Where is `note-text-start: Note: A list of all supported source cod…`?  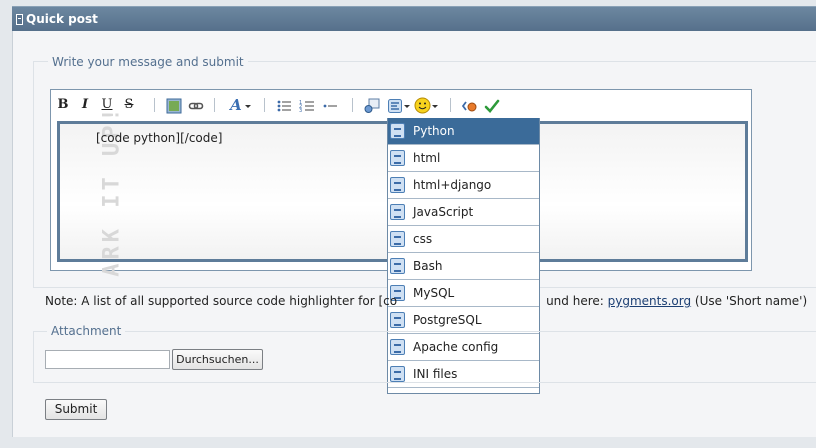 note-text-start: Note: A list of all supported source cod… is located at coordinates (221, 301).